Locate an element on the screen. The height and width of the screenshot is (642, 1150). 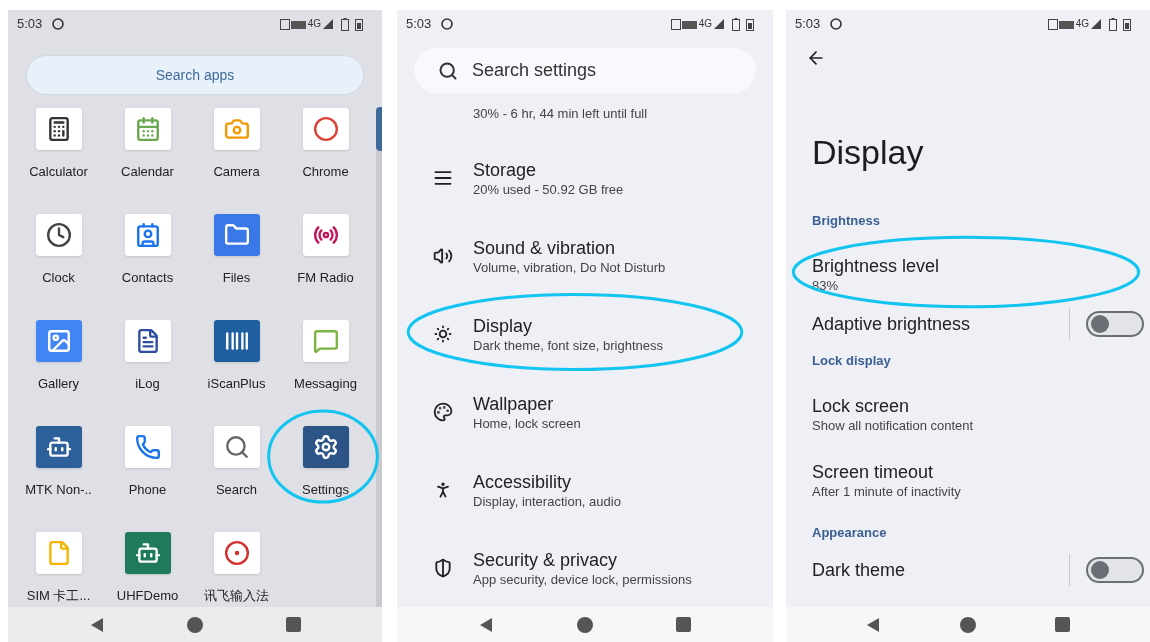
settings-row: Display Dark theme, font size, brightness is located at coordinates (585, 334).